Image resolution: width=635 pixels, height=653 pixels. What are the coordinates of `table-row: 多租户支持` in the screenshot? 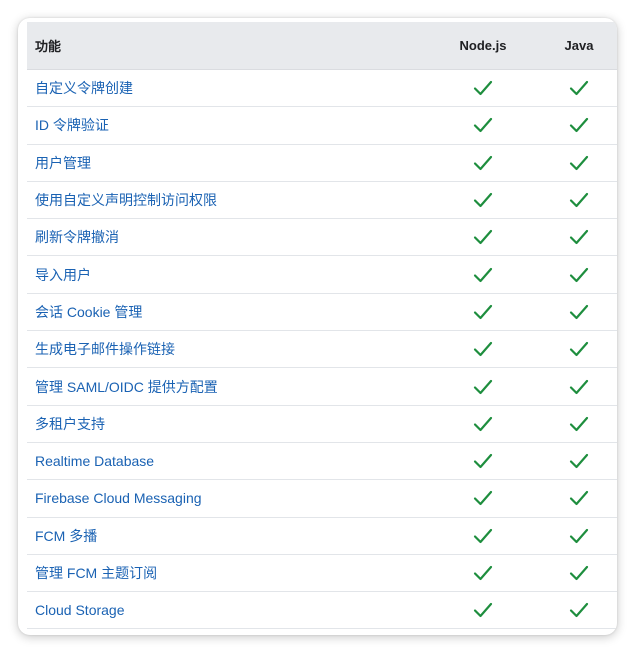 It's located at (322, 424).